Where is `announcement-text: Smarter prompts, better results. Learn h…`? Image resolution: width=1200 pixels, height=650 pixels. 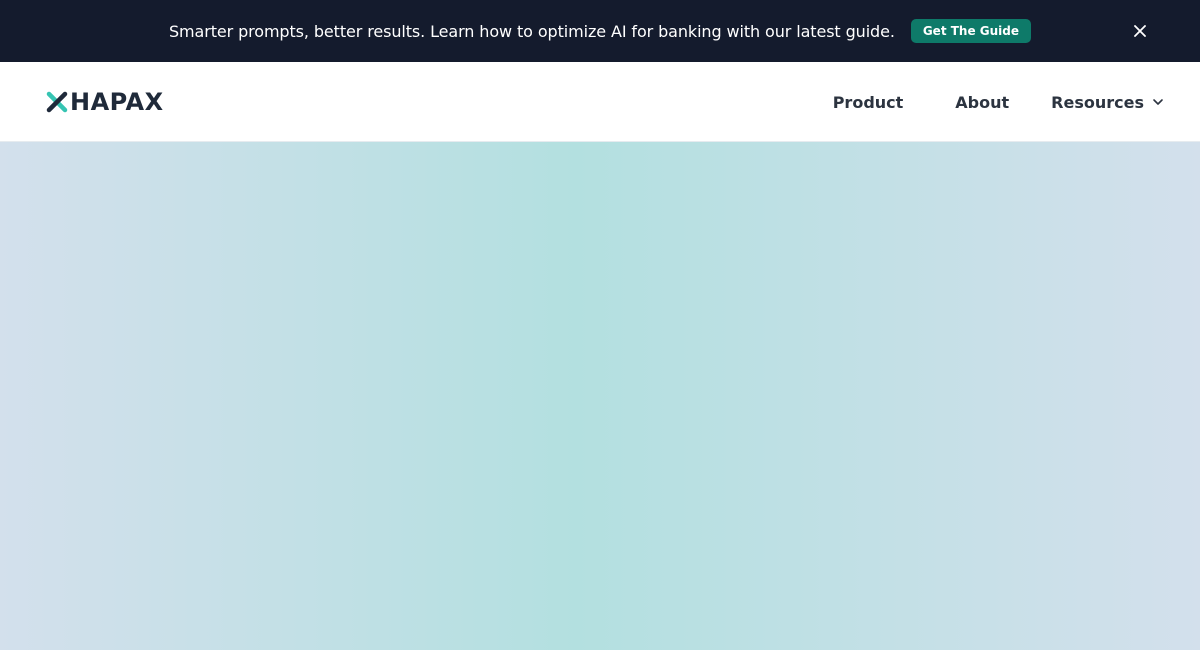
announcement-text: Smarter prompts, better results. Learn h… is located at coordinates (531, 31).